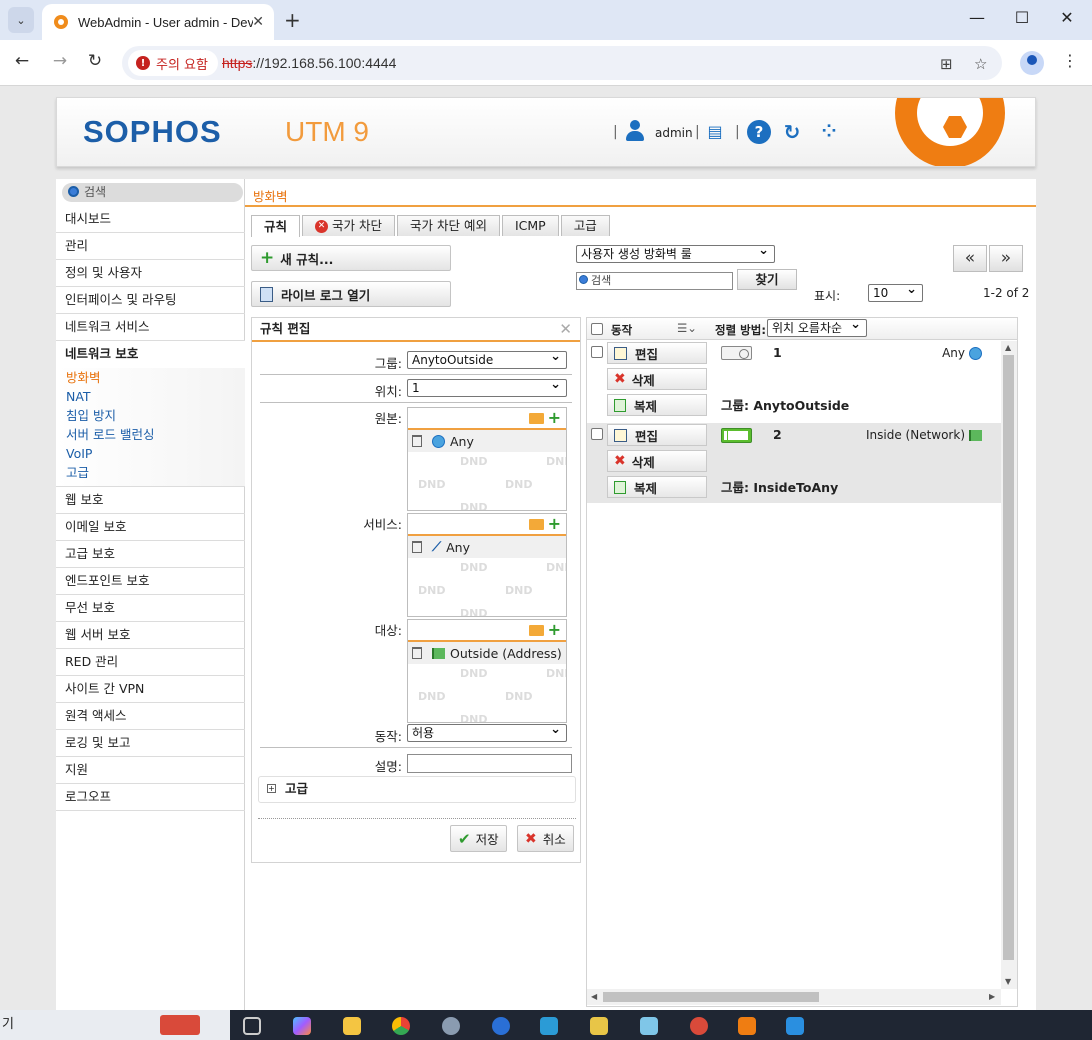  What do you see at coordinates (487, 441) in the screenshot?
I see `source-object-item: Any` at bounding box center [487, 441].